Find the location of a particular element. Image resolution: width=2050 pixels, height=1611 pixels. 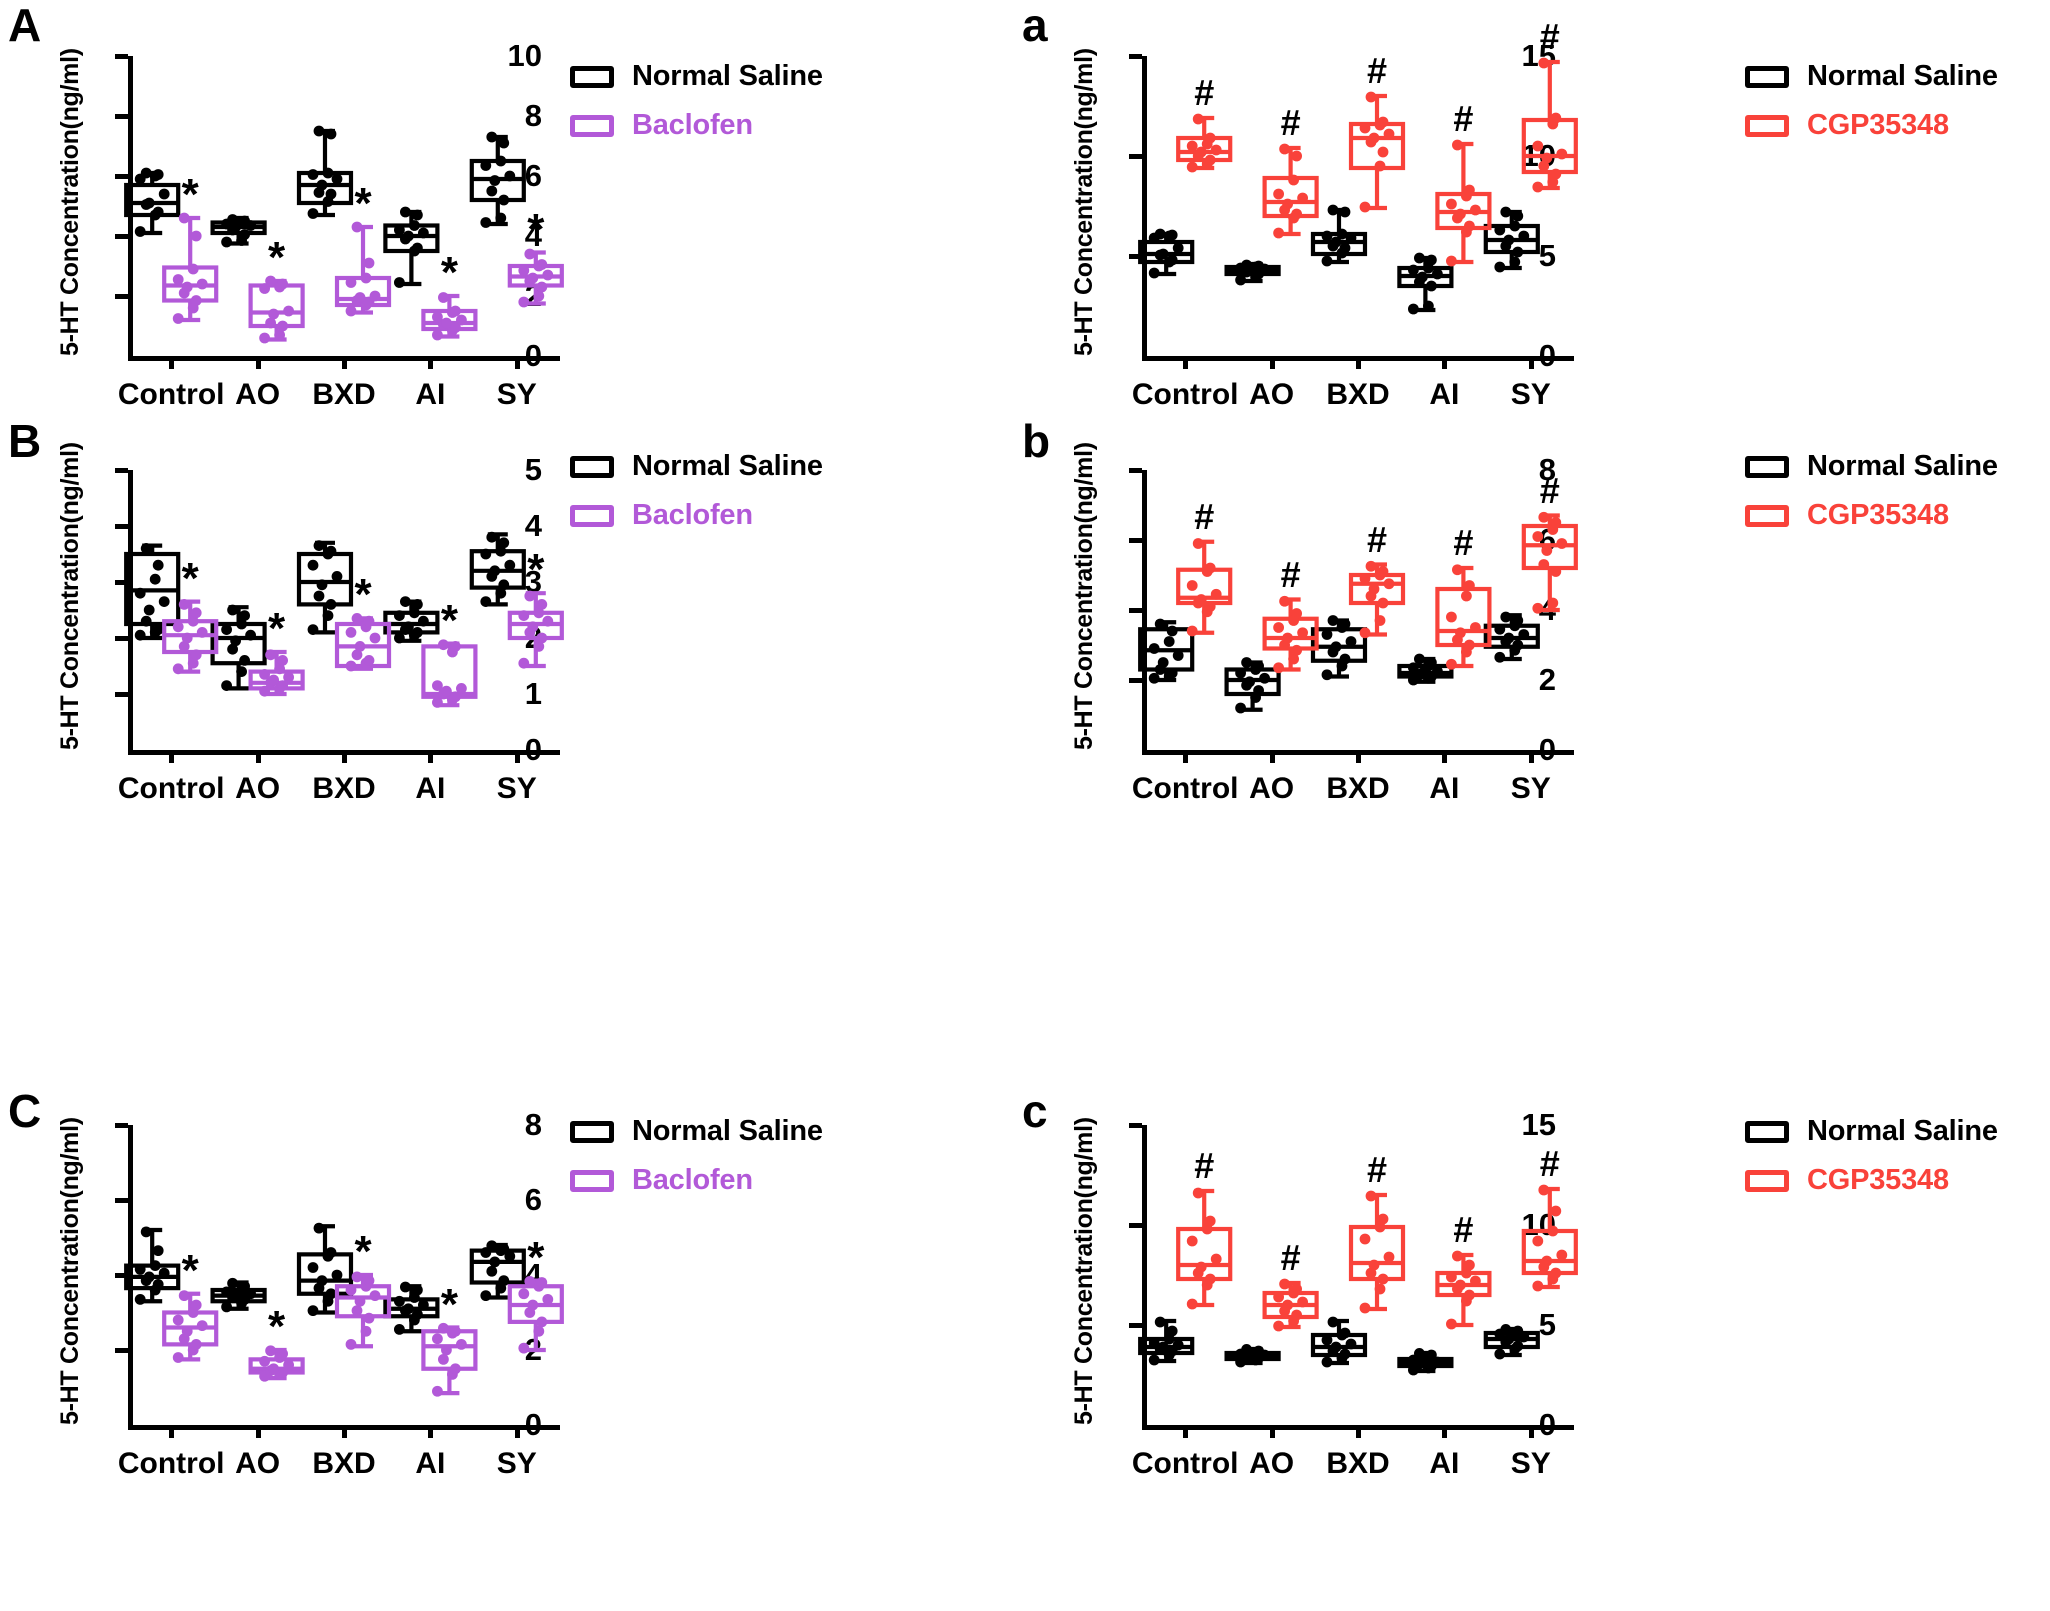

legend-c: Normal Saline CGP35348 is located at coordinates (1871, 1164).